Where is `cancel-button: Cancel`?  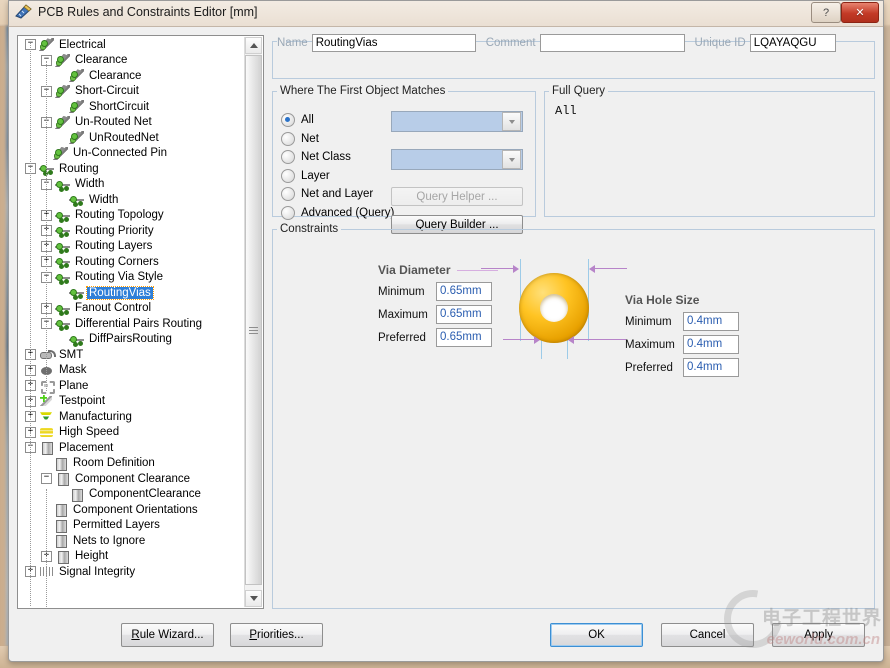 cancel-button: Cancel is located at coordinates (707, 635).